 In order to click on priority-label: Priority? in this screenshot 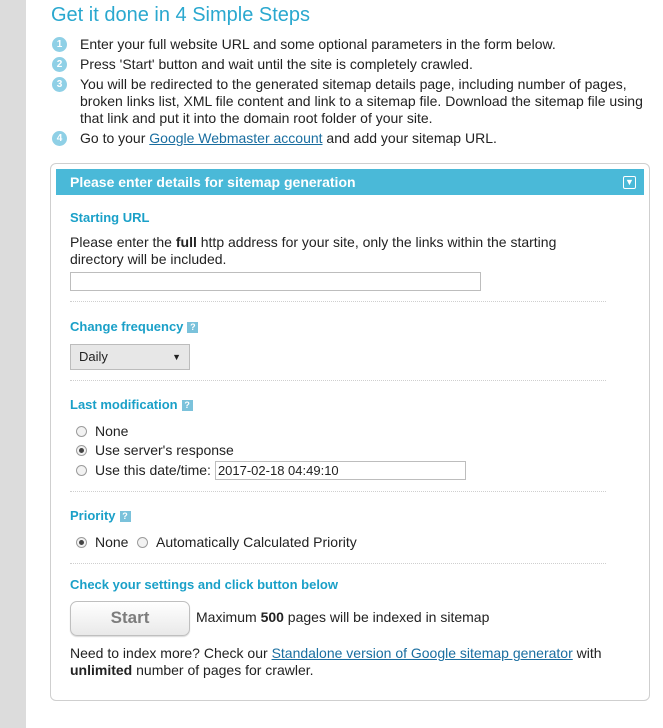, I will do `click(100, 515)`.